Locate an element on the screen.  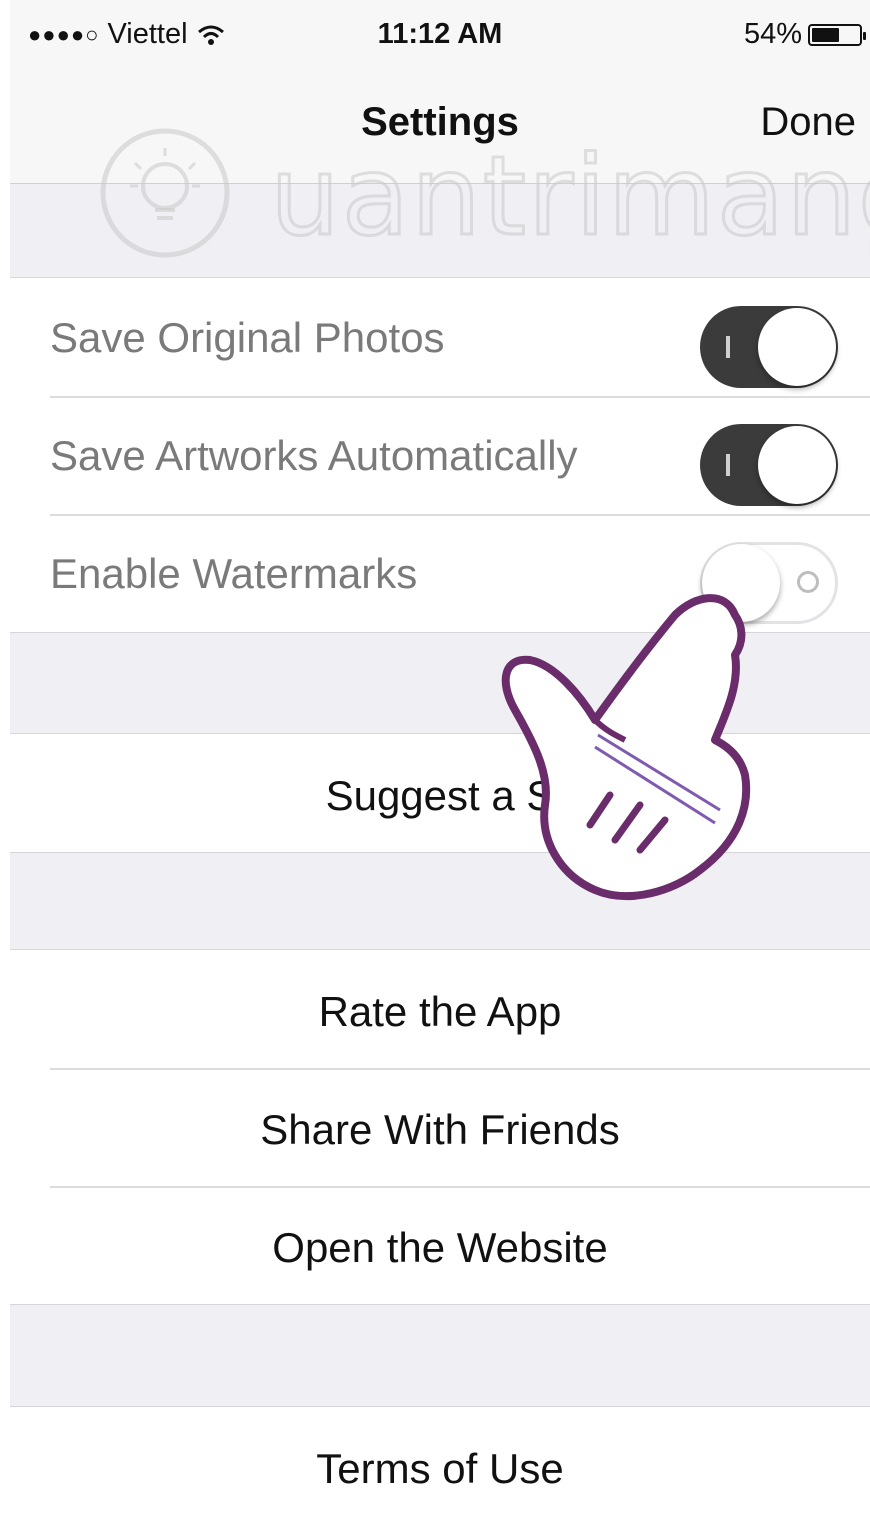
top-bar: ●●●●○ Viettel 11:12 AM 54% Settings Done is located at coordinates (440, 92).